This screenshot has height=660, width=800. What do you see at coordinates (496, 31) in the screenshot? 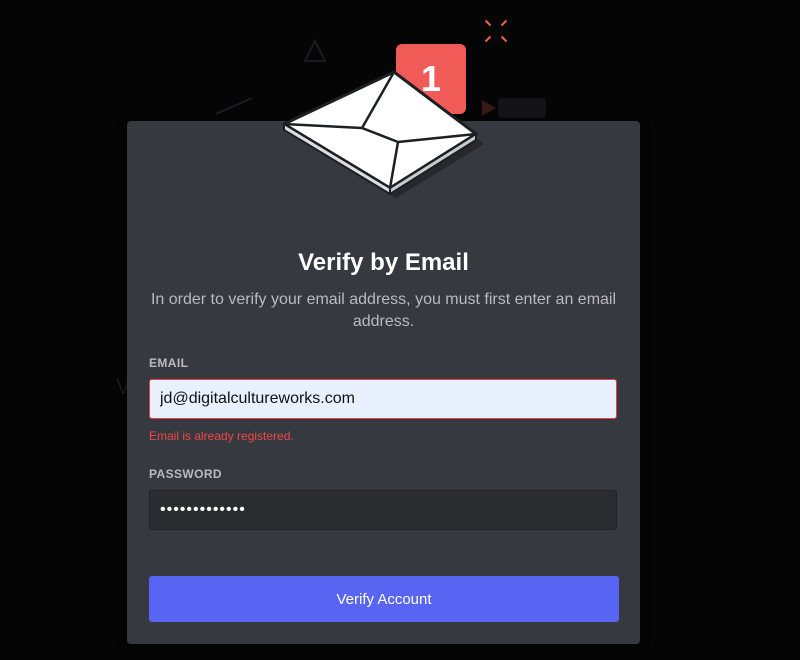
I see `sparkle-icon` at bounding box center [496, 31].